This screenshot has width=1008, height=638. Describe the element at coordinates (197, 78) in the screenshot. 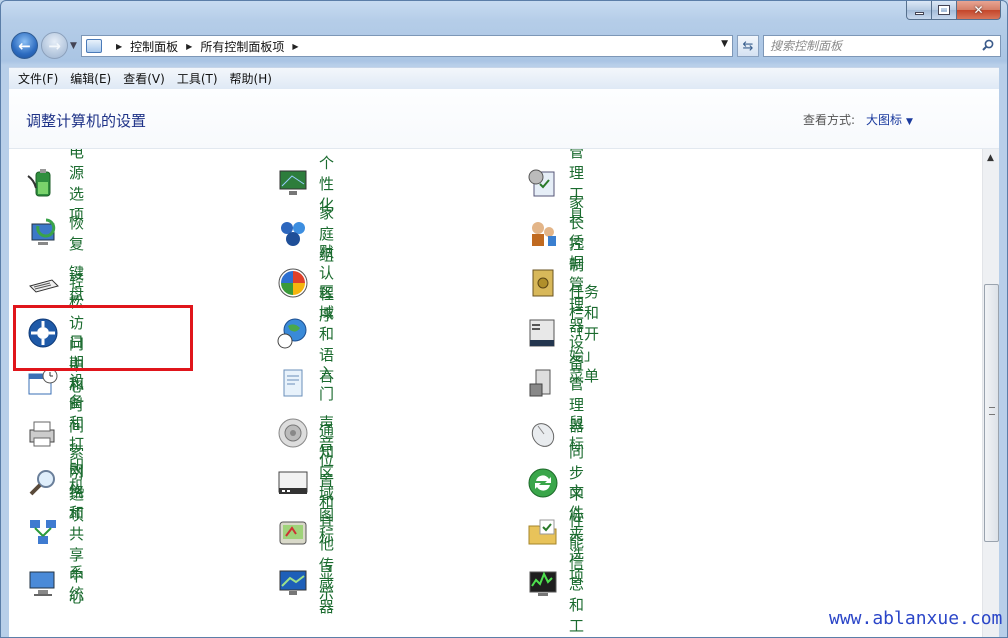

I see `menu-tools: 工具(T)` at that location.